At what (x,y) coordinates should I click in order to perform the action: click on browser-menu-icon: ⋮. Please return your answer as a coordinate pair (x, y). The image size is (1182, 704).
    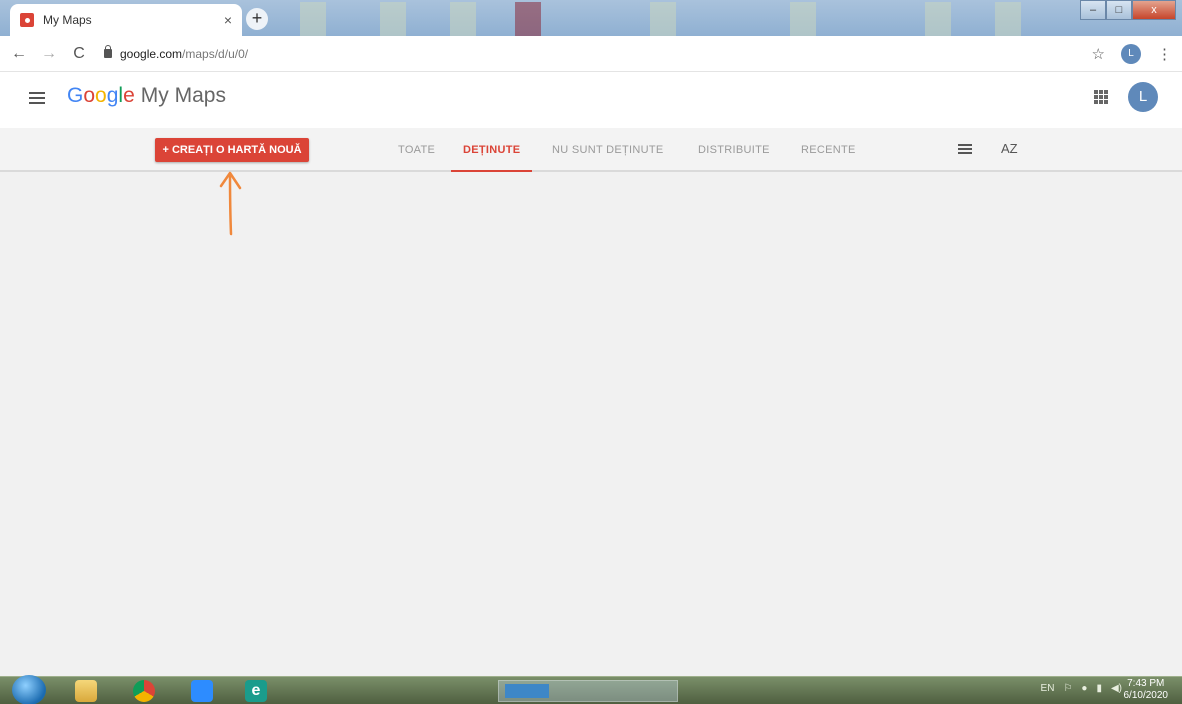
    Looking at the image, I should click on (1164, 54).